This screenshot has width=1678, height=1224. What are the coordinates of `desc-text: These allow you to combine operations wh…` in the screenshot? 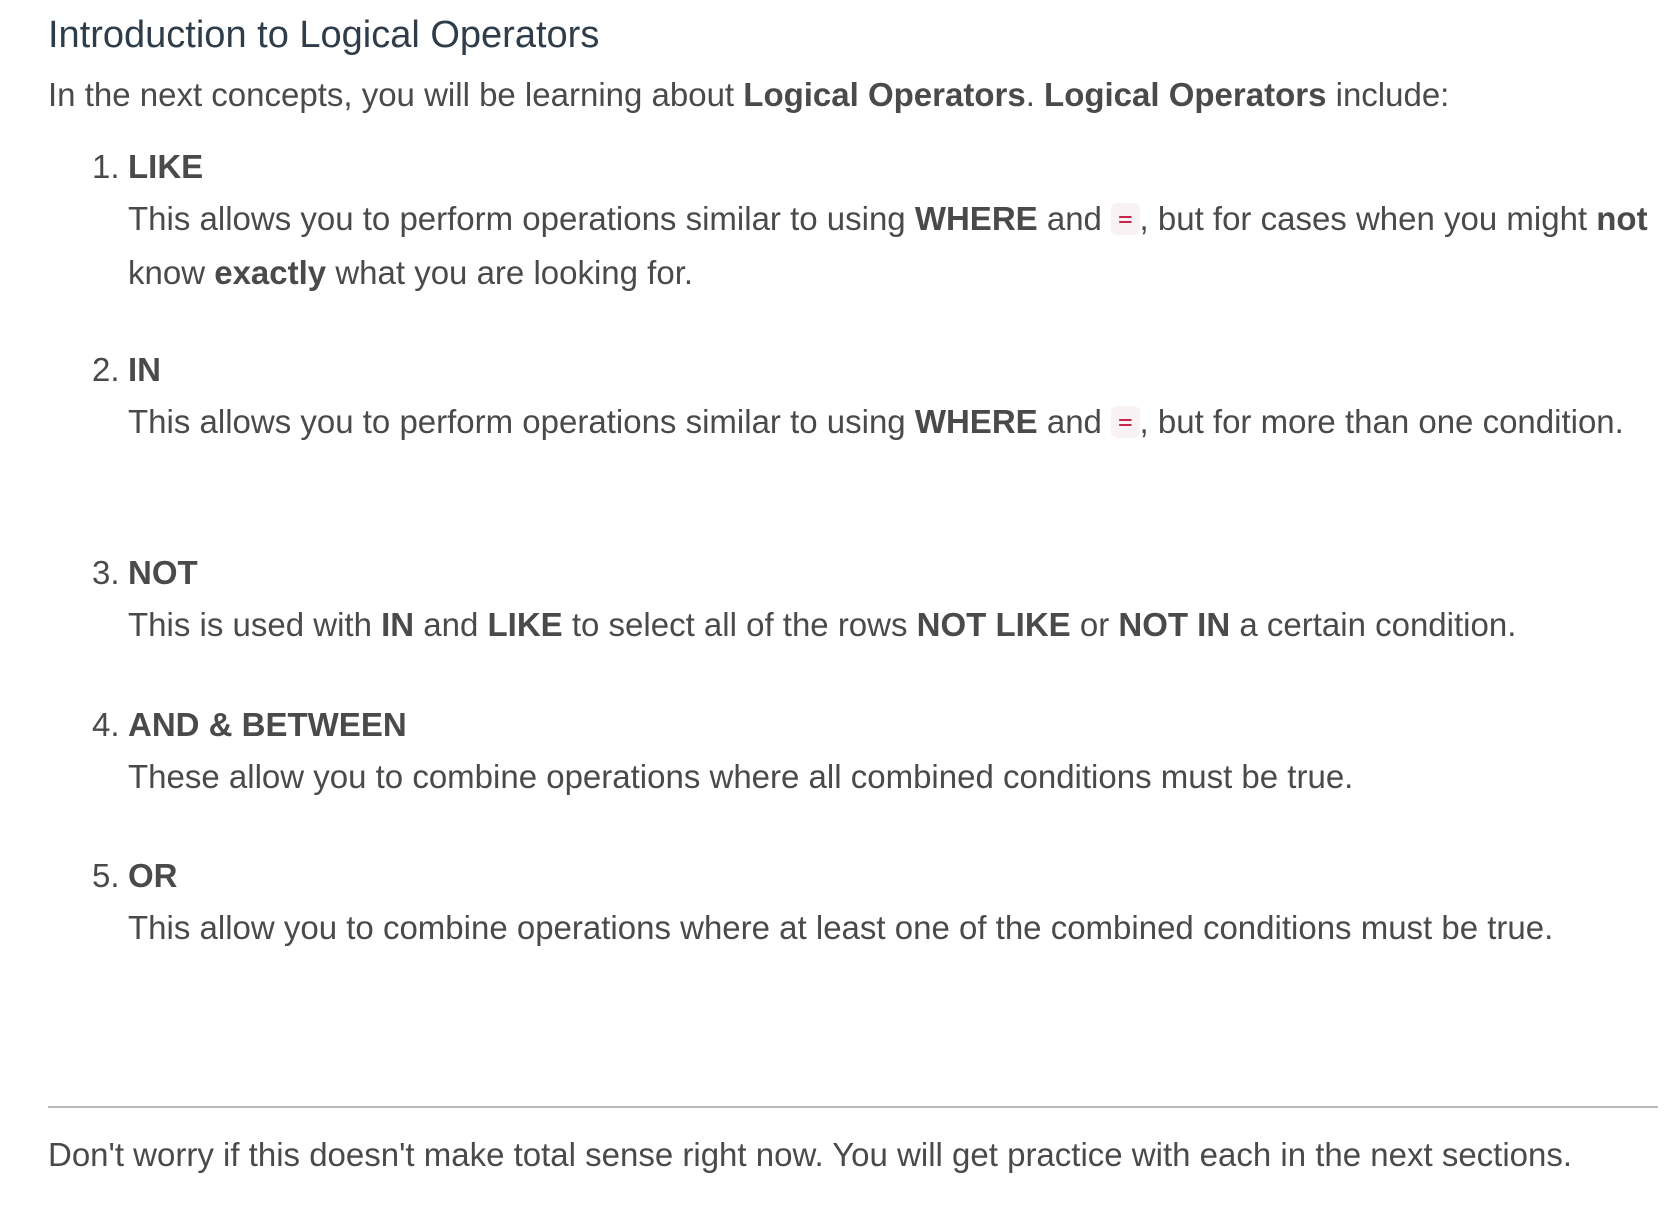 It's located at (741, 776).